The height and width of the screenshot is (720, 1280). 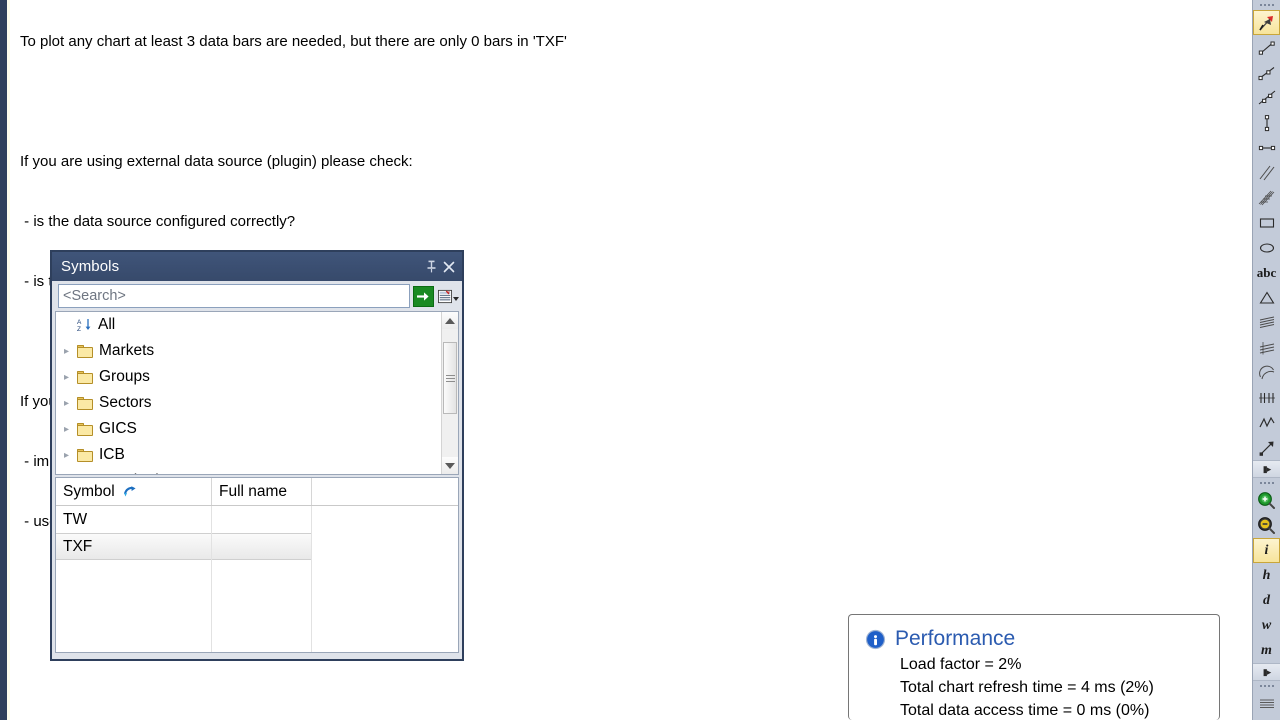 I want to click on toolbar-overflow-glyph: ▮▸, so click(x=1267, y=671).